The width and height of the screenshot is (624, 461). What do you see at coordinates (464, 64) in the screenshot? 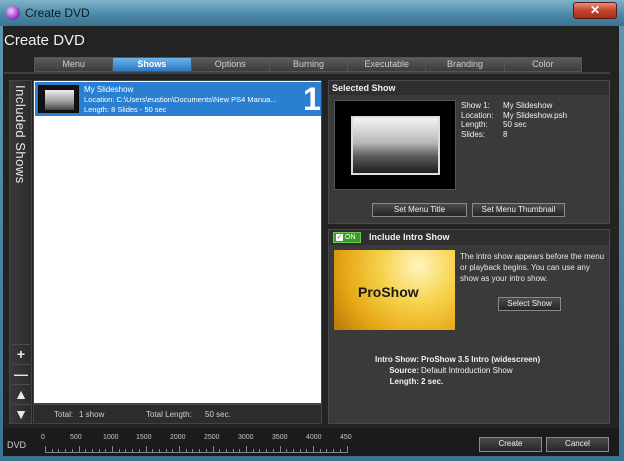
I see `tab-branding: Branding` at bounding box center [464, 64].